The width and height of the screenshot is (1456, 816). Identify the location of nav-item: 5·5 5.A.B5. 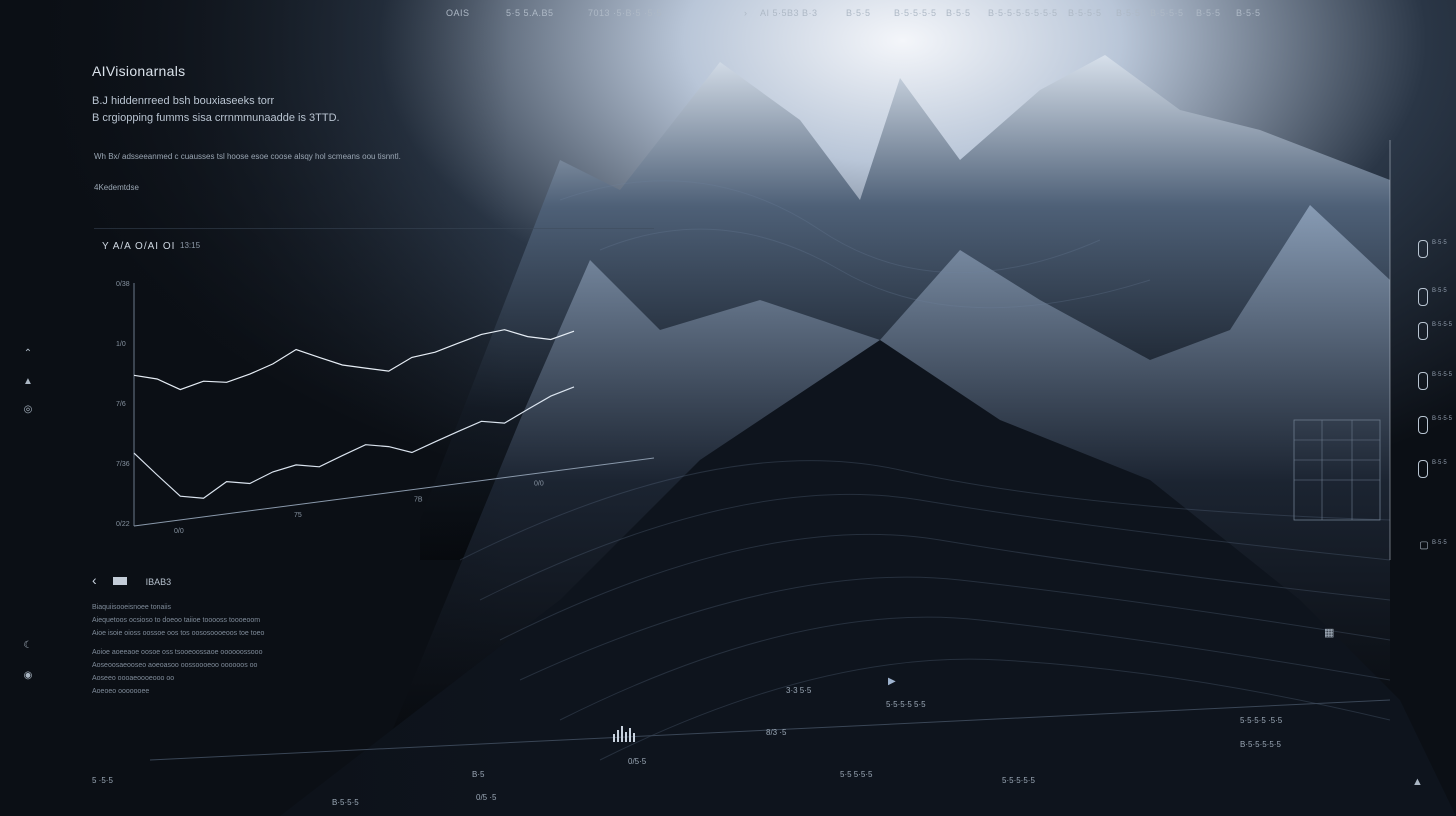
(530, 13).